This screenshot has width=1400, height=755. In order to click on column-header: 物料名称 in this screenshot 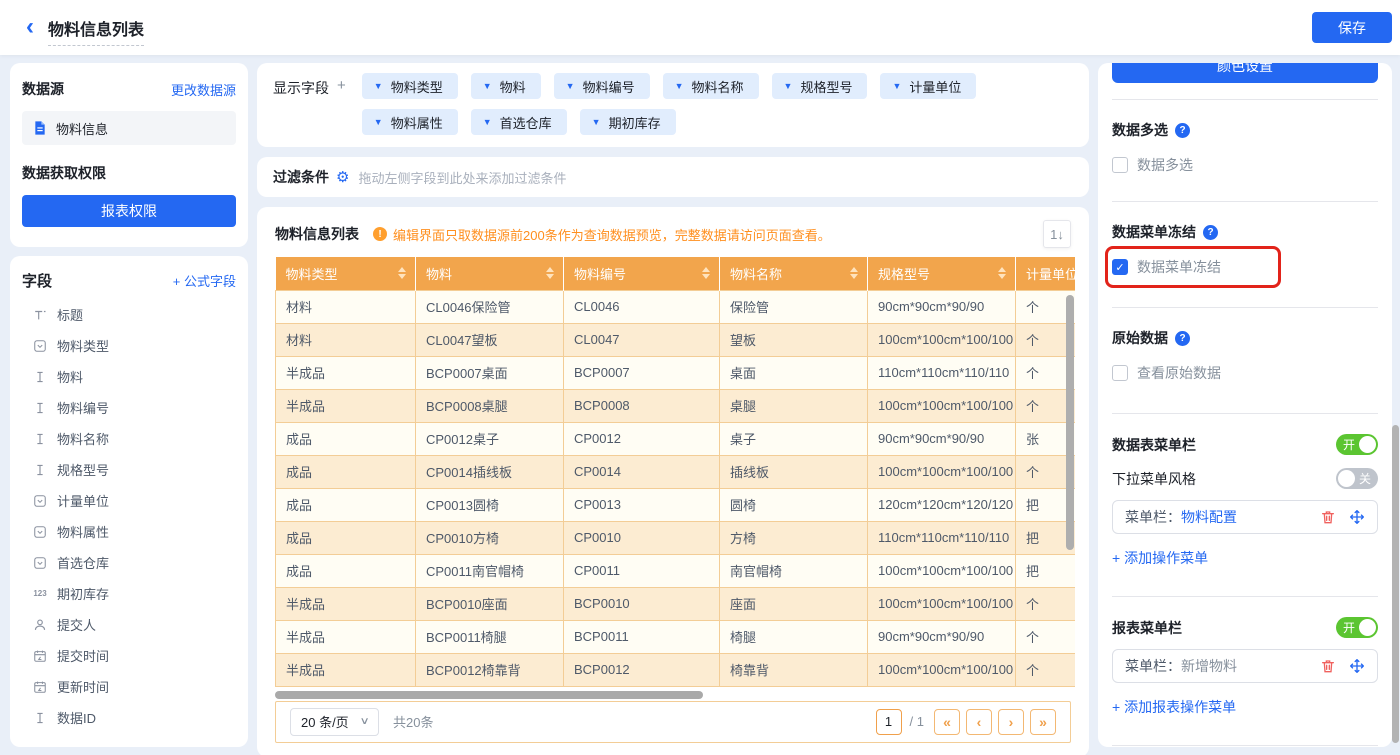, I will do `click(793, 273)`.